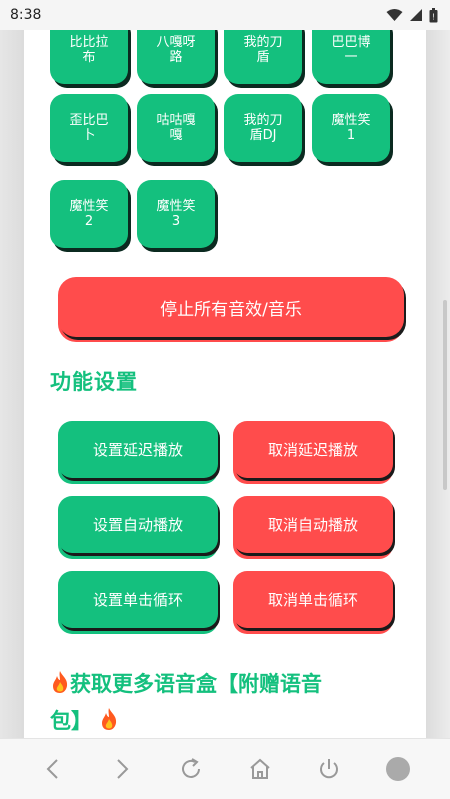 The image size is (450, 799). What do you see at coordinates (329, 769) in the screenshot?
I see `power-icon` at bounding box center [329, 769].